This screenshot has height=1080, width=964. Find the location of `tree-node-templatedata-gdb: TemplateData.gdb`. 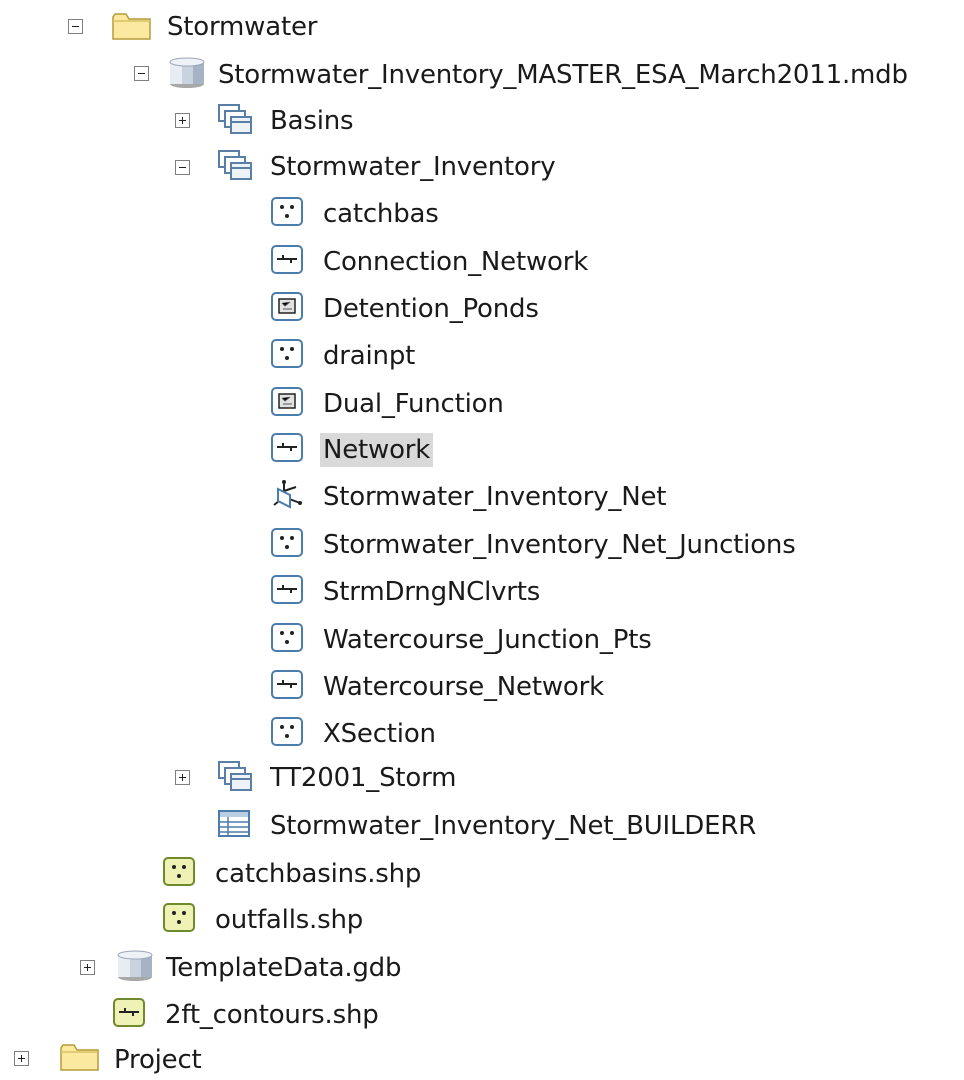

tree-node-templatedata-gdb: TemplateData.gdb is located at coordinates (283, 968).